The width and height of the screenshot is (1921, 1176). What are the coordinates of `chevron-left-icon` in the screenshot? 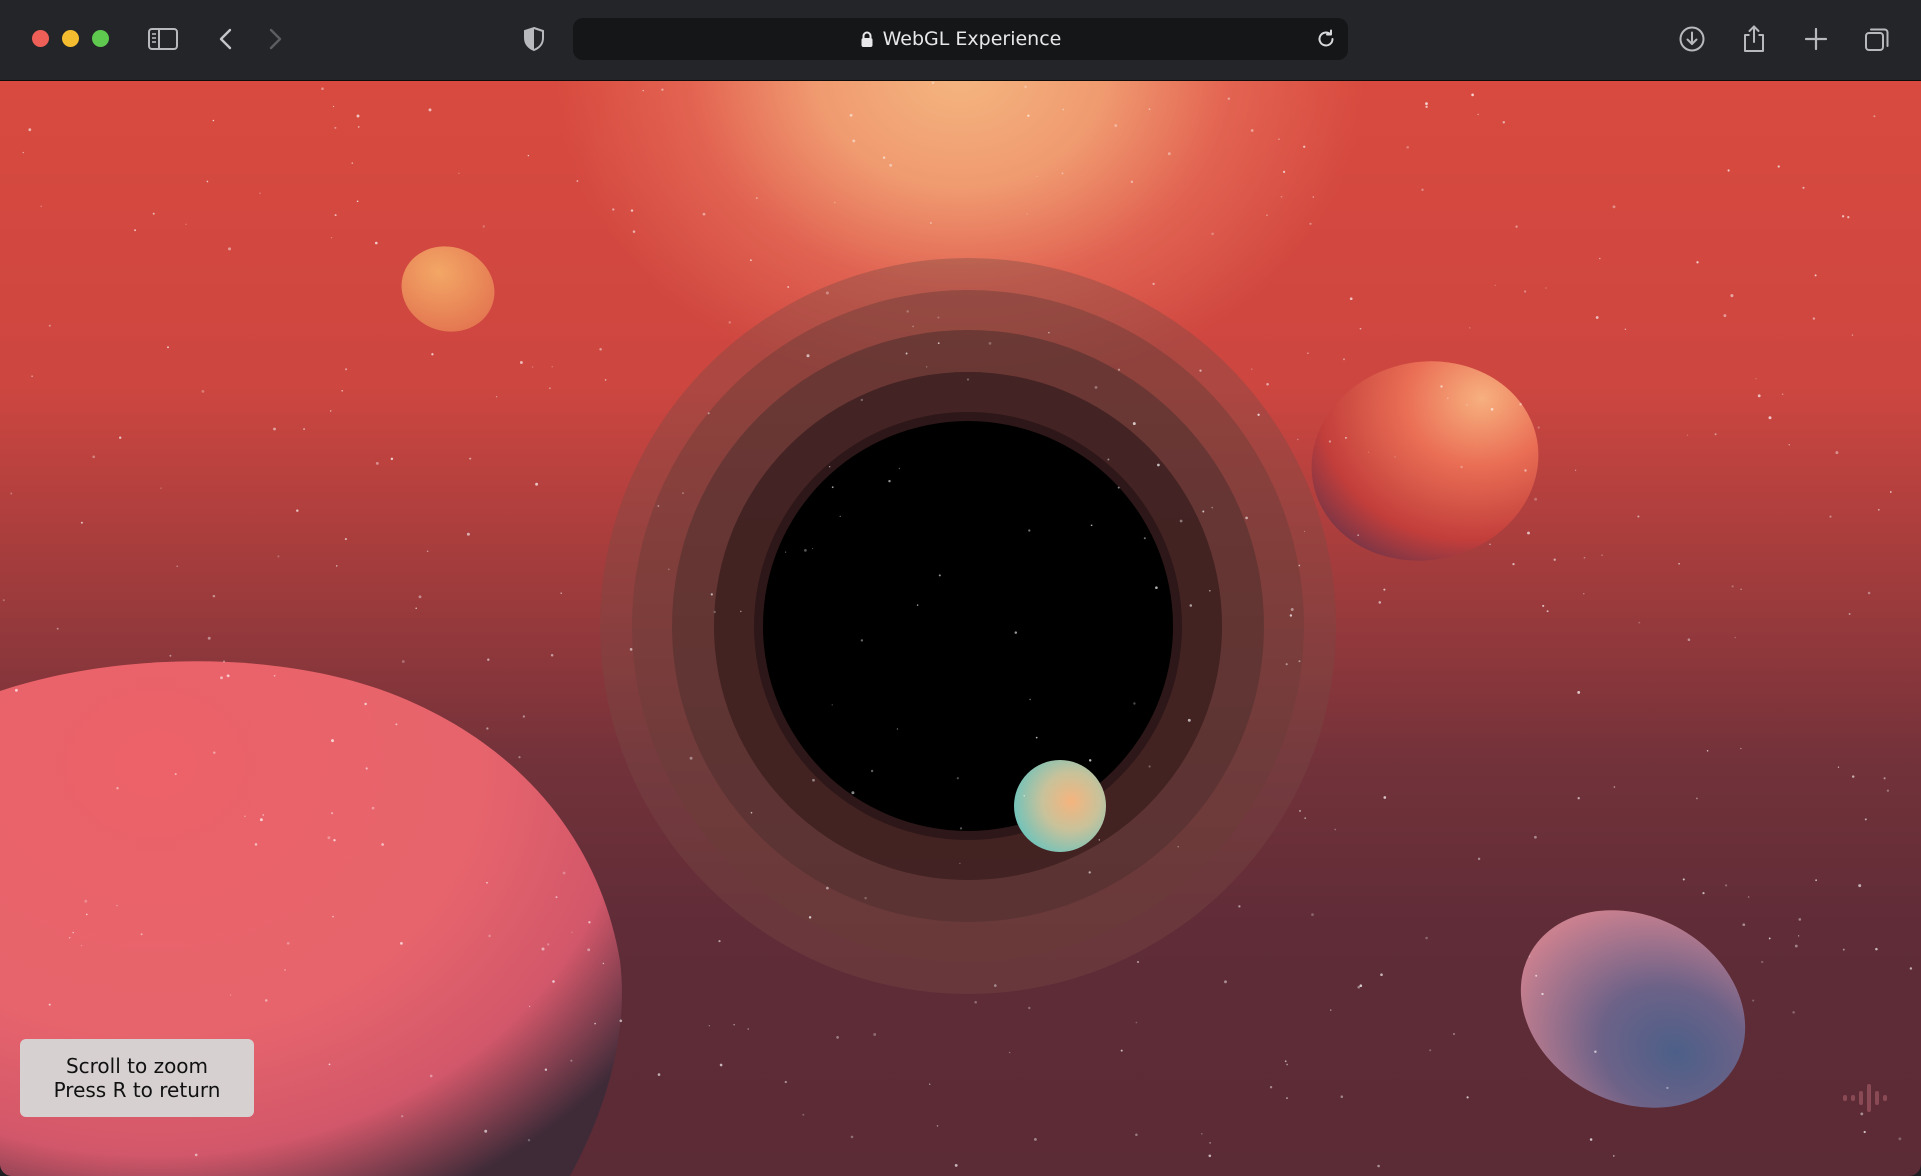 It's located at (225, 39).